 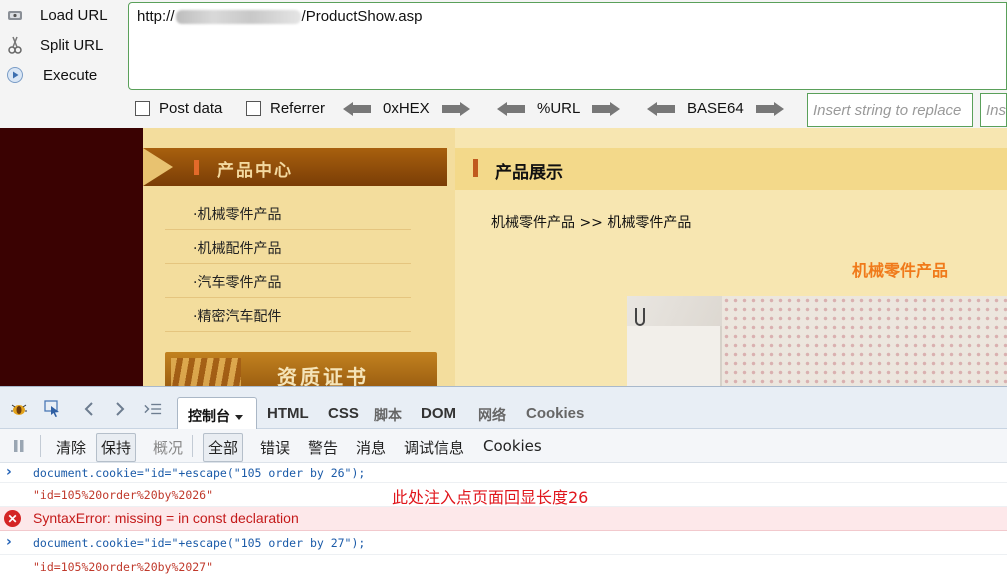 What do you see at coordinates (455, 108) in the screenshot?
I see `hex-encode-arrow` at bounding box center [455, 108].